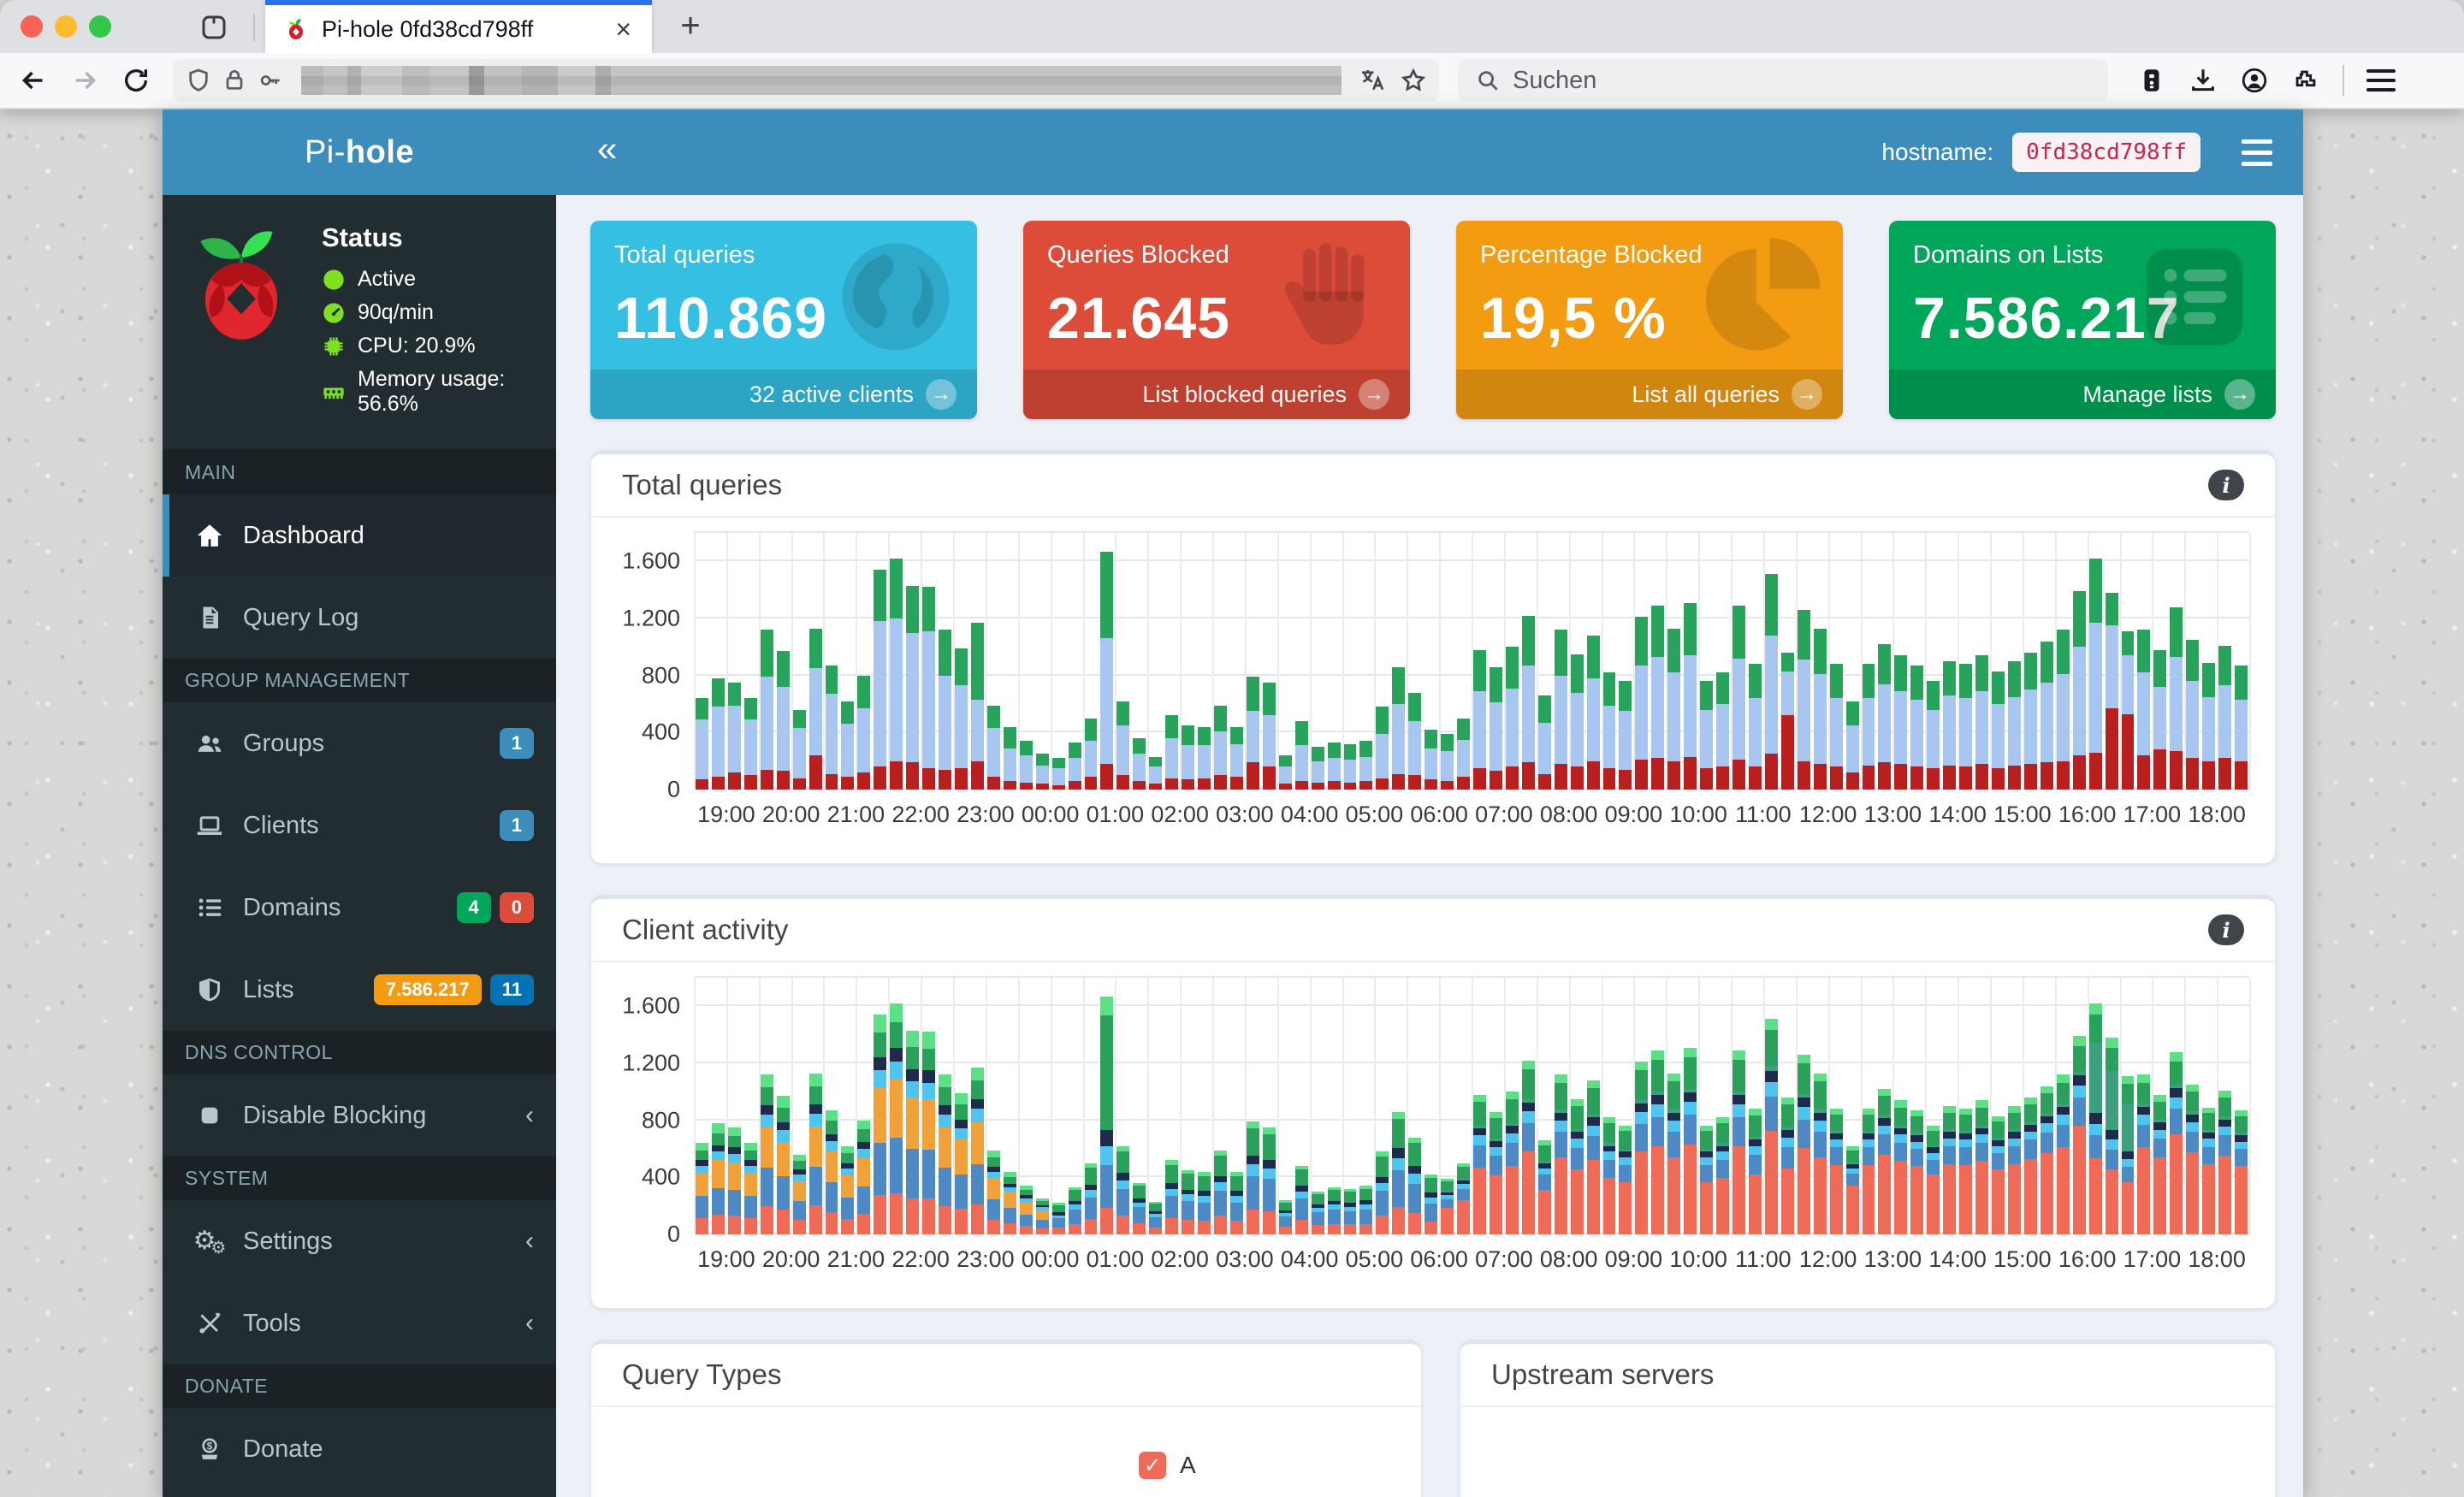  I want to click on forward-button, so click(85, 80).